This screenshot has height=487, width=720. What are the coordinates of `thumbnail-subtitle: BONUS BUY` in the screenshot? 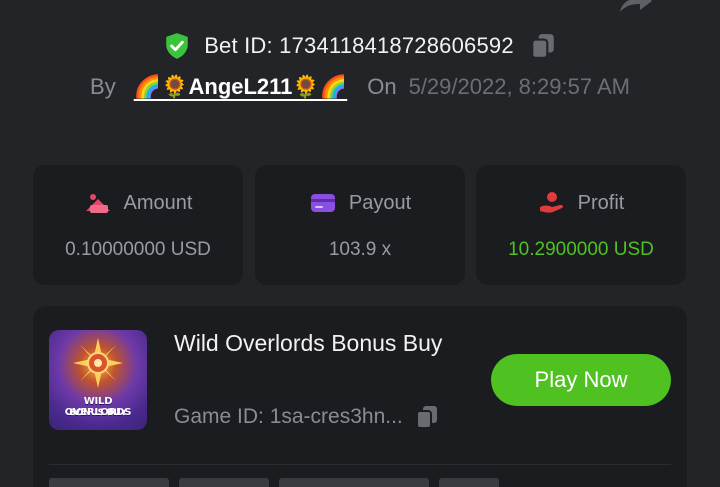 It's located at (98, 413).